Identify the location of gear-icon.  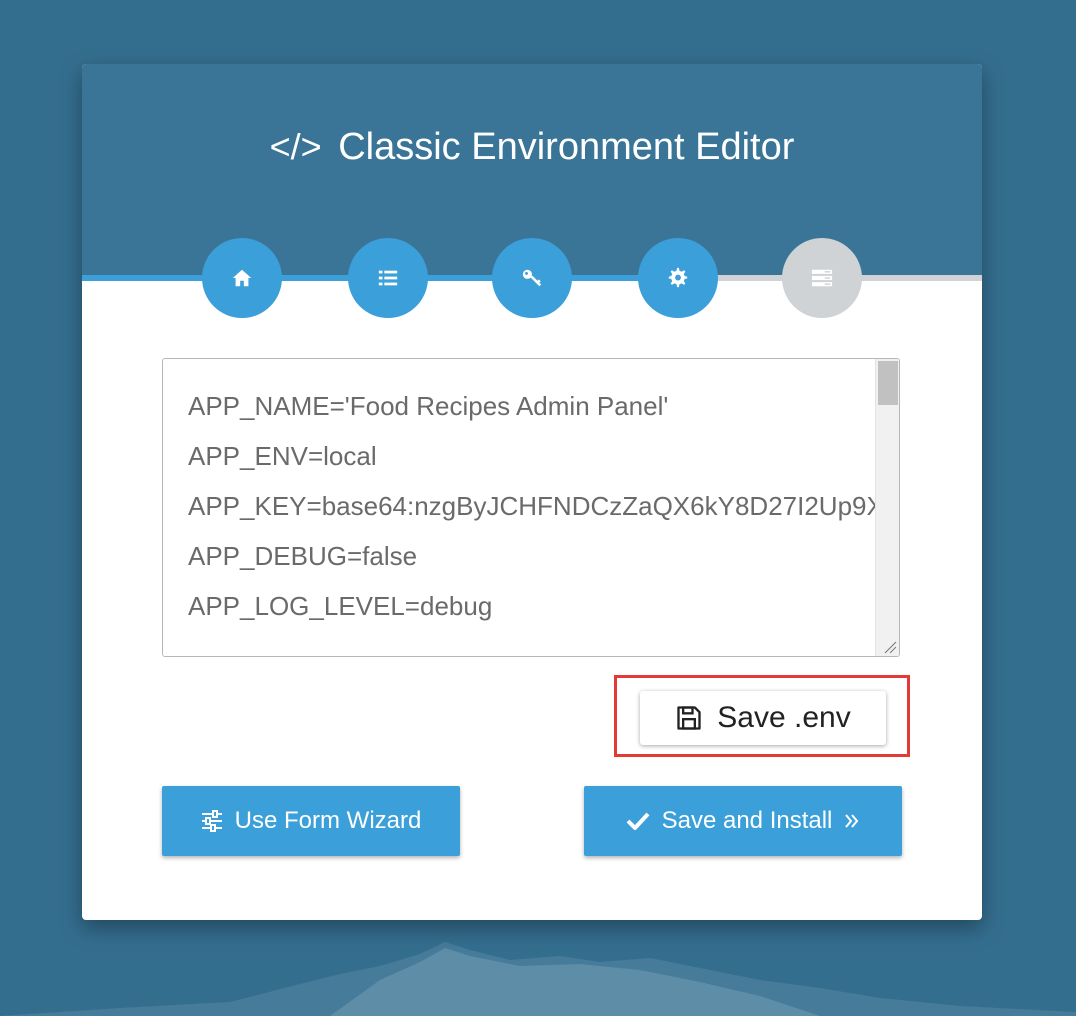
(678, 277).